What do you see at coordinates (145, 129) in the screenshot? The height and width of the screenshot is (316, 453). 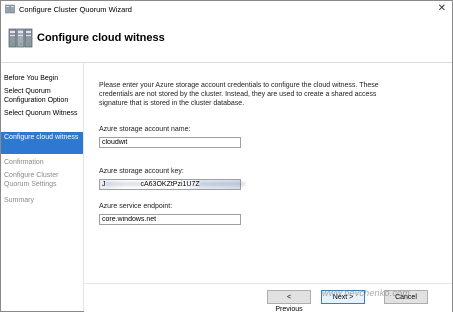 I see `account-name-label: Azure storage account name:` at bounding box center [145, 129].